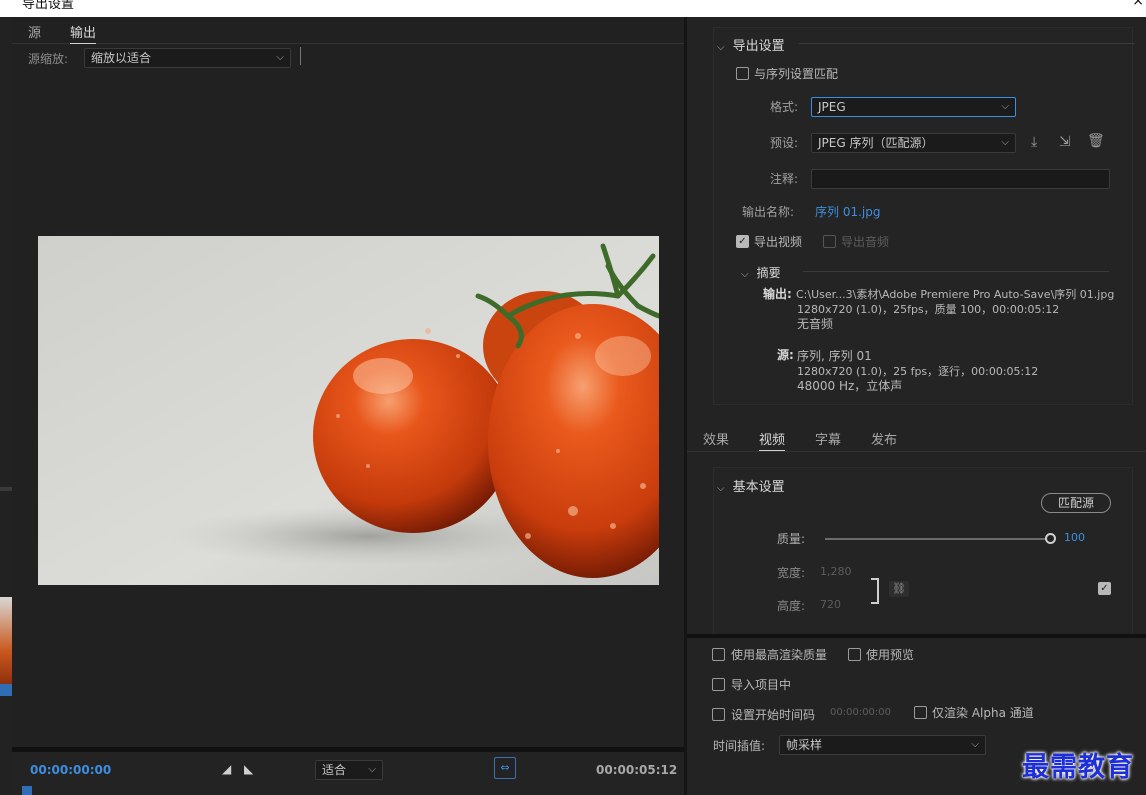 The image size is (1146, 795). Describe the element at coordinates (832, 107) in the screenshot. I see `format-value: JPEG` at that location.